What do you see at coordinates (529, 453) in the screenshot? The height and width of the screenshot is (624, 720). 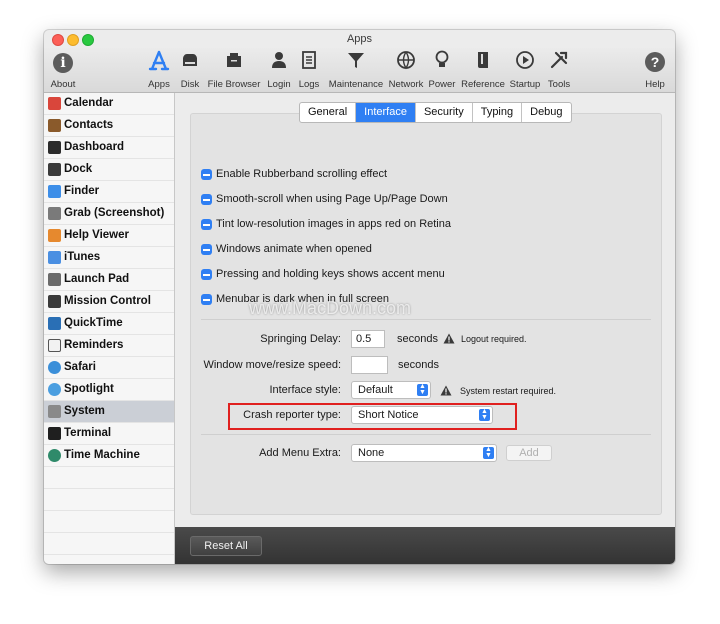 I see `add-menu-extra-button: Add` at bounding box center [529, 453].